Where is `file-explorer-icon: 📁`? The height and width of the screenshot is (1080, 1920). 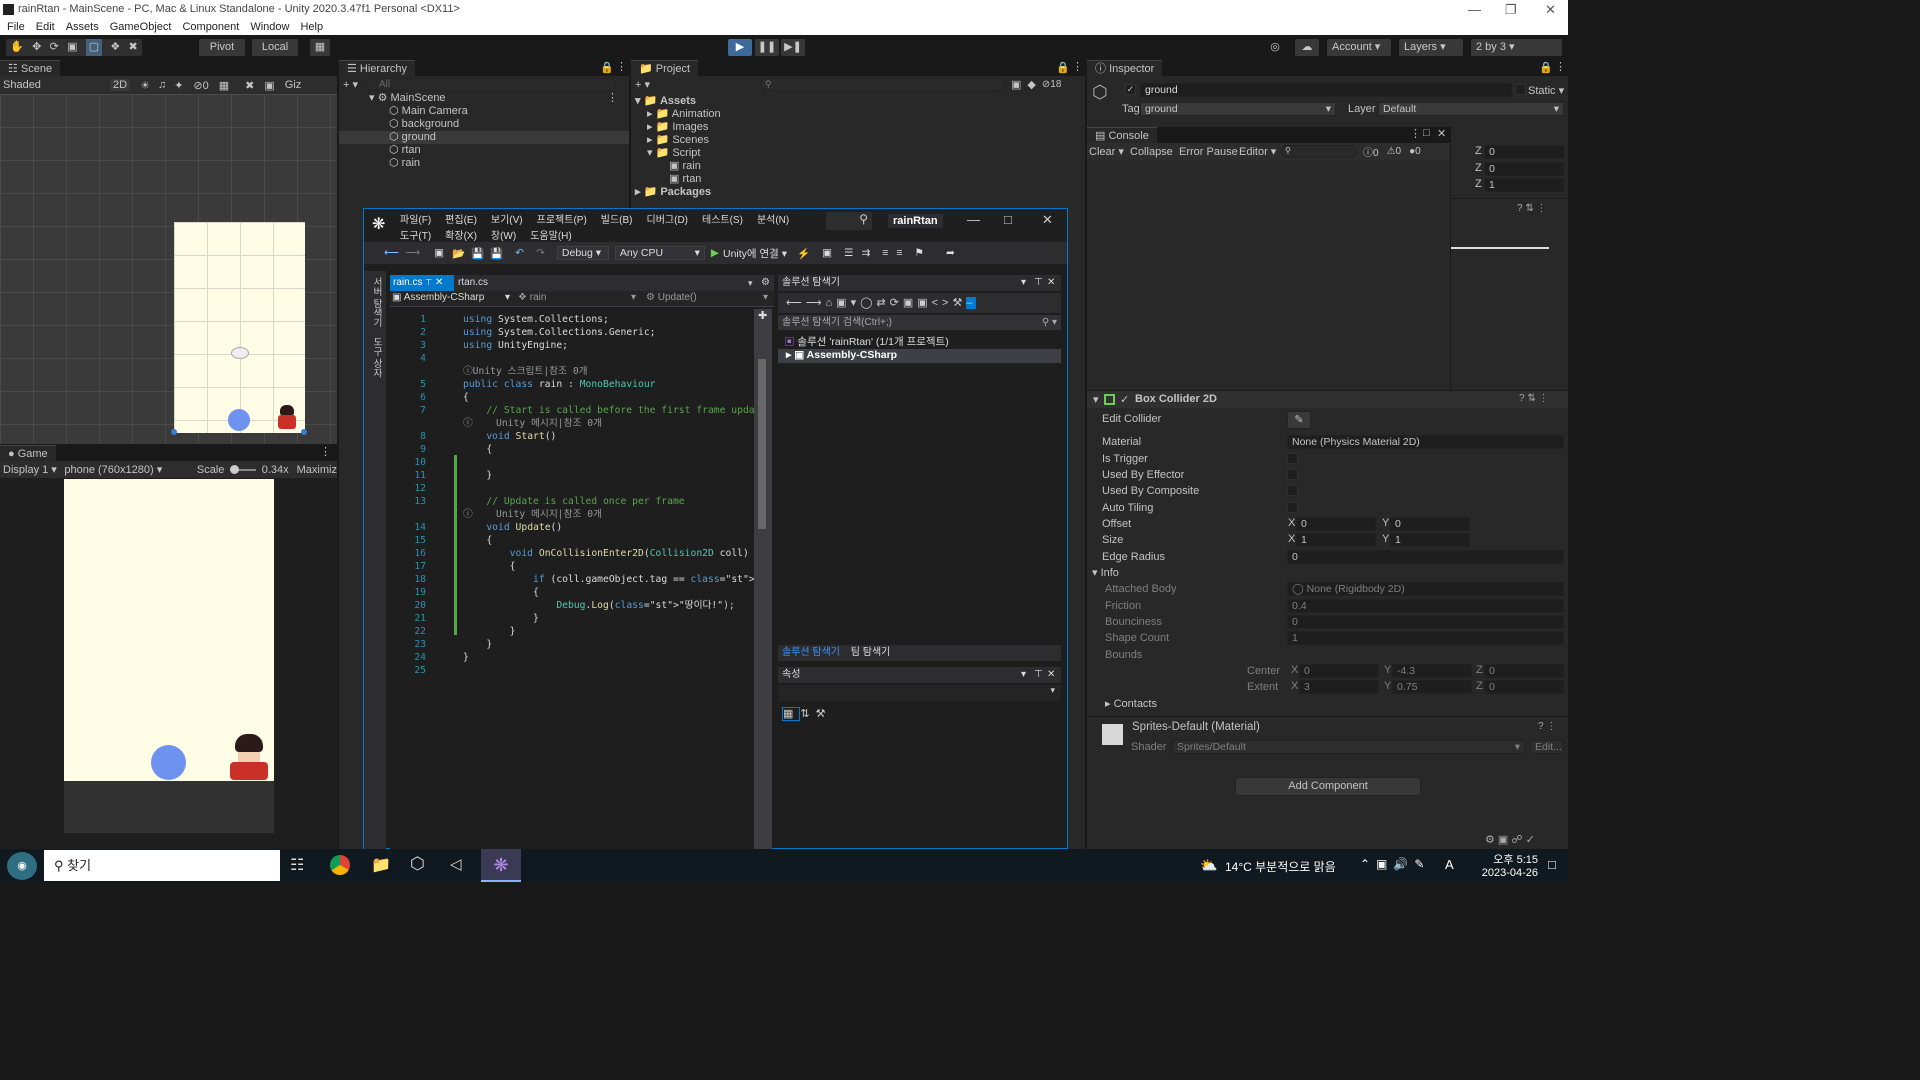 file-explorer-icon: 📁 is located at coordinates (381, 865).